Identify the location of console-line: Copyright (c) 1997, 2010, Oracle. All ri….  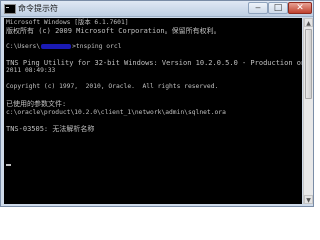
(112, 86).